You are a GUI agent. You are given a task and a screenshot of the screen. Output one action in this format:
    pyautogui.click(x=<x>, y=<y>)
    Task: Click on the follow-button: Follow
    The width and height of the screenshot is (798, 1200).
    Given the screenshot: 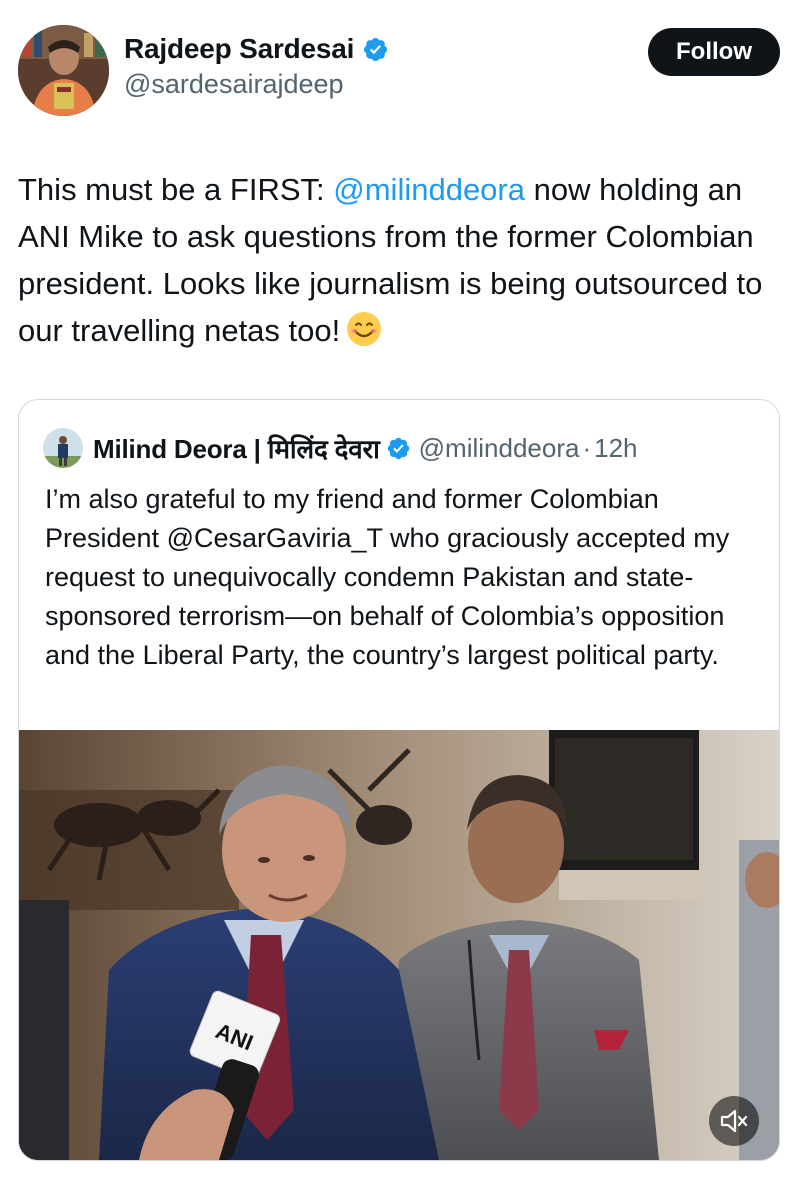 What is the action you would take?
    pyautogui.click(x=714, y=52)
    